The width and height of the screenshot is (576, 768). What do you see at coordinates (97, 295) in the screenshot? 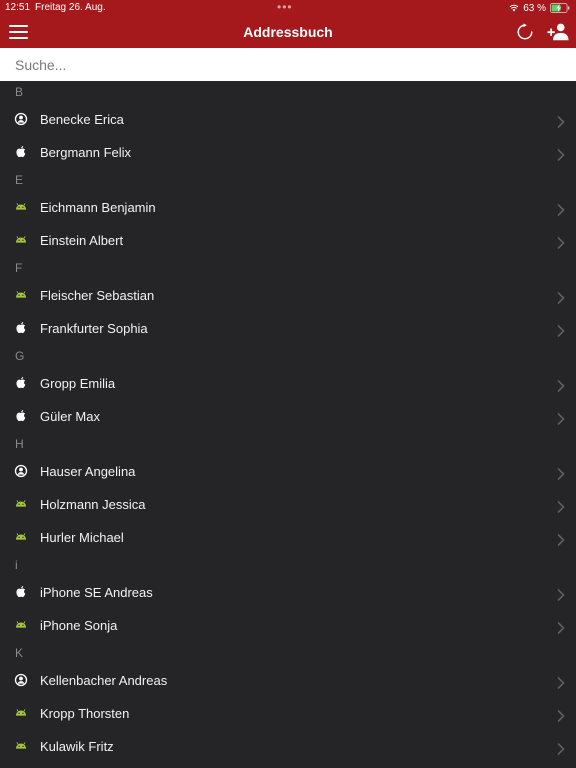
I see `contact-name: Fleischer Sebastian` at bounding box center [97, 295].